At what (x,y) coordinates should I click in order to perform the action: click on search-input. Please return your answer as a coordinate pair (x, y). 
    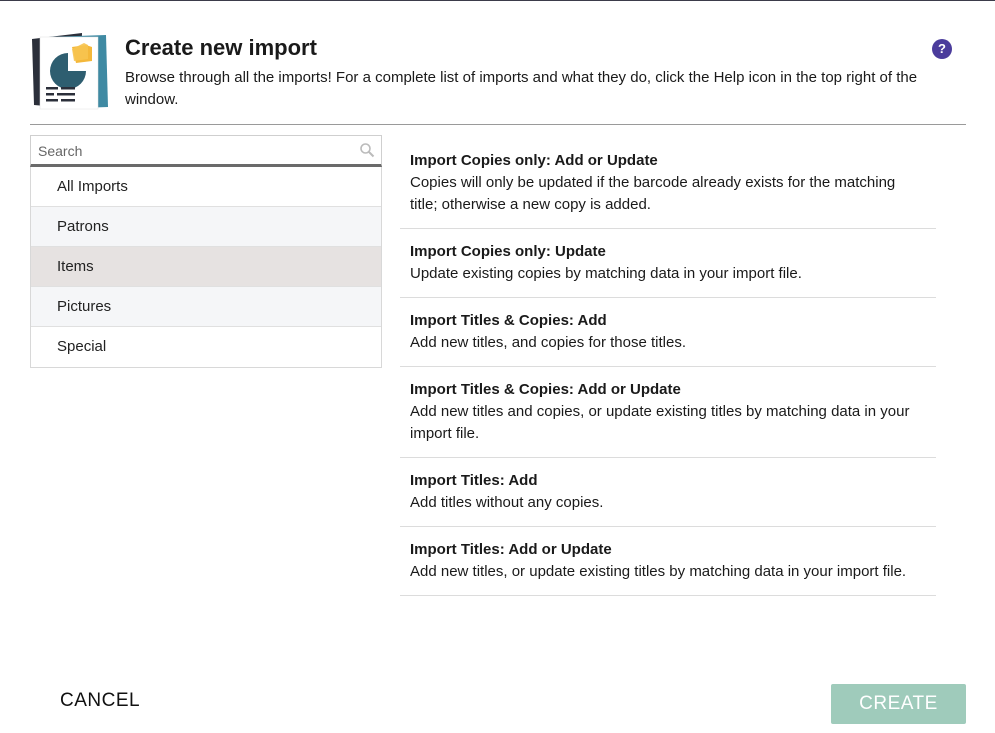
    Looking at the image, I should click on (191, 150).